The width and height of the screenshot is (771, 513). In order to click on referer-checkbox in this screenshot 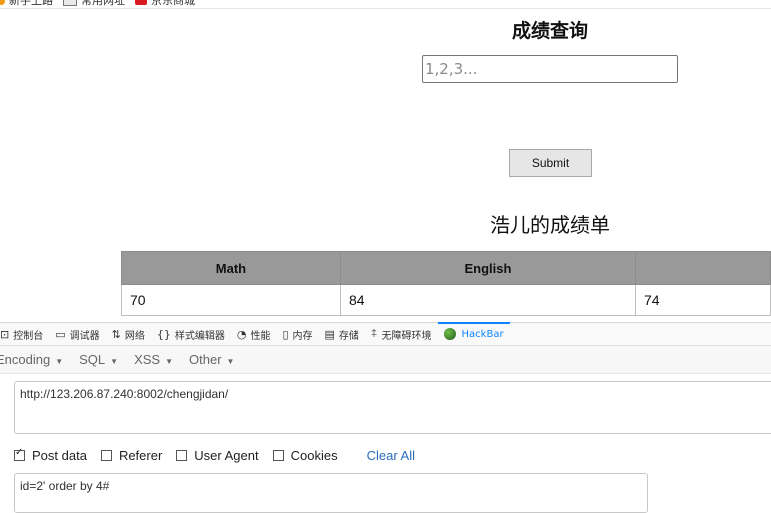, I will do `click(106, 455)`.